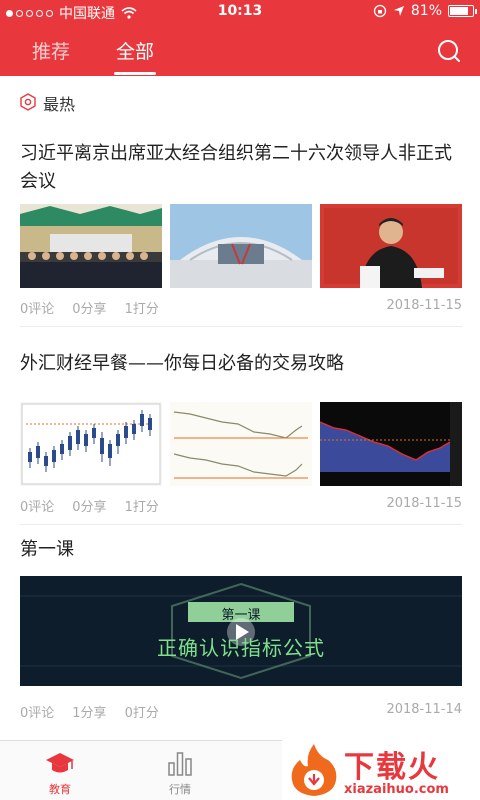 This screenshot has height=800, width=480. Describe the element at coordinates (241, 615) in the screenshot. I see `lesson-badge: 第一课` at that location.